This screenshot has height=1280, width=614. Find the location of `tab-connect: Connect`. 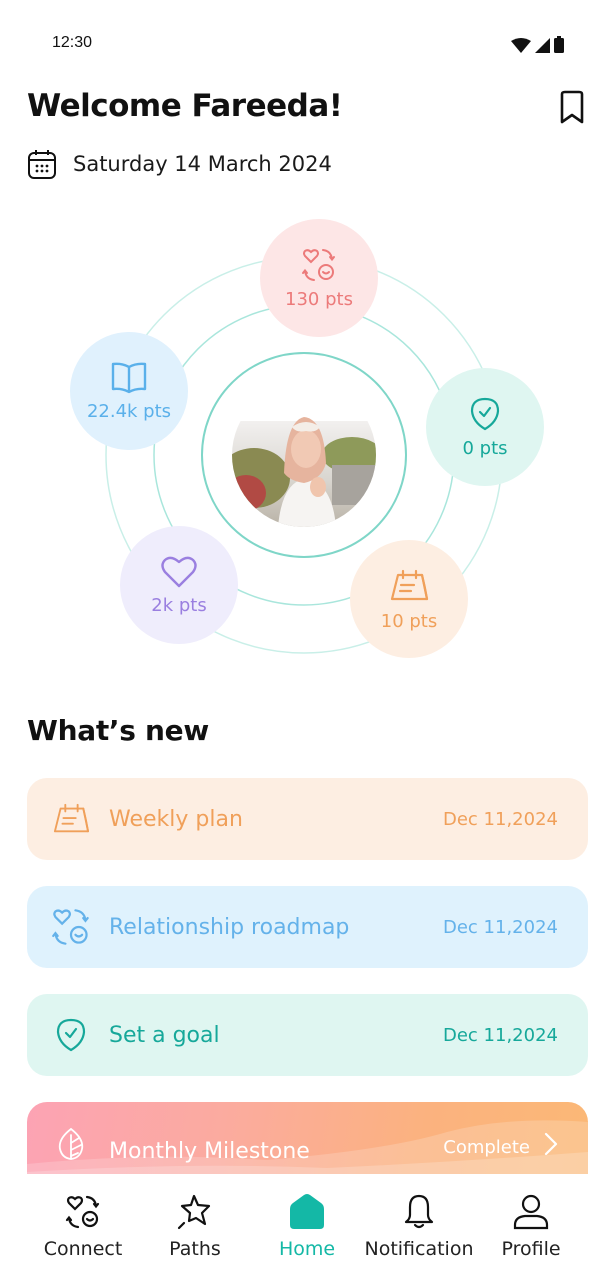

tab-connect: Connect is located at coordinates (83, 1226).